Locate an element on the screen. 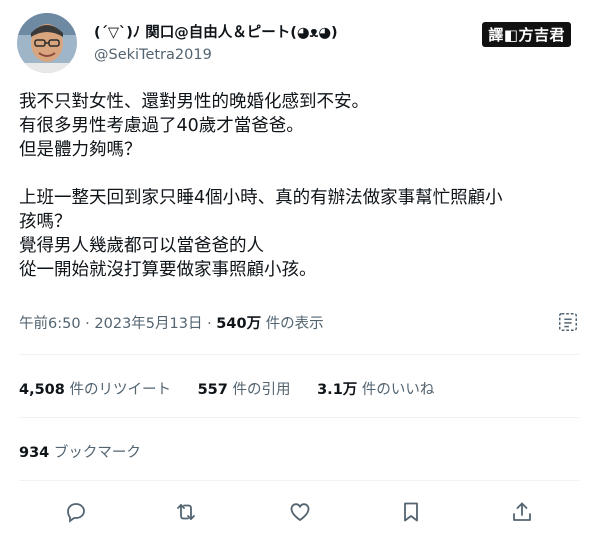 This screenshot has height=540, width=598. share-button is located at coordinates (522, 512).